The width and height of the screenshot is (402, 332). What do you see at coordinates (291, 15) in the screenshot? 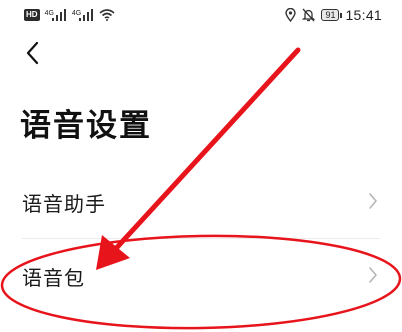
I see `location-icon` at bounding box center [291, 15].